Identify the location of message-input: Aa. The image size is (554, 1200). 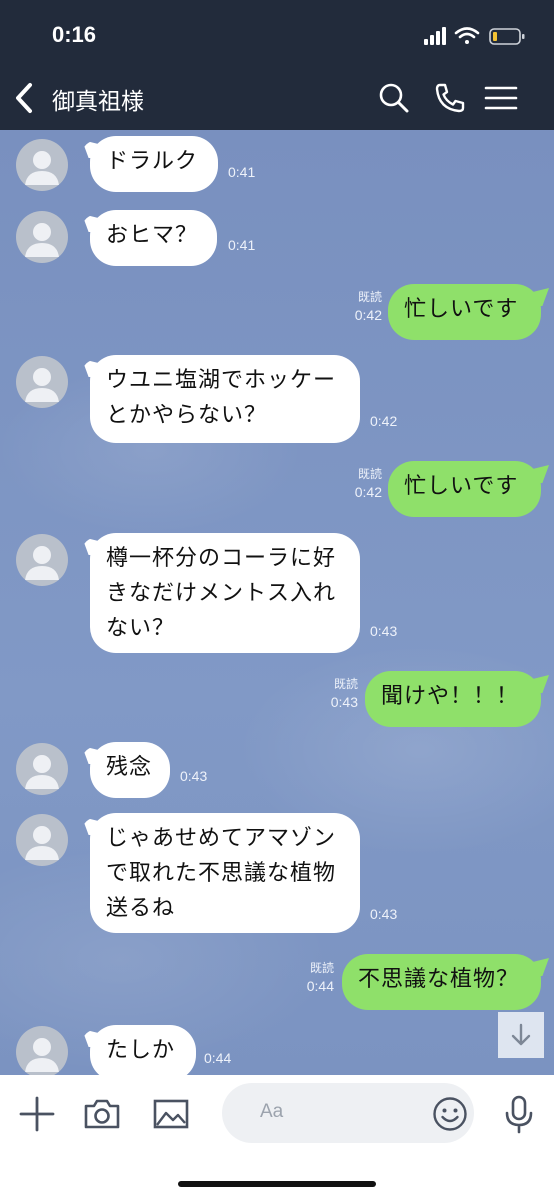
(348, 1113).